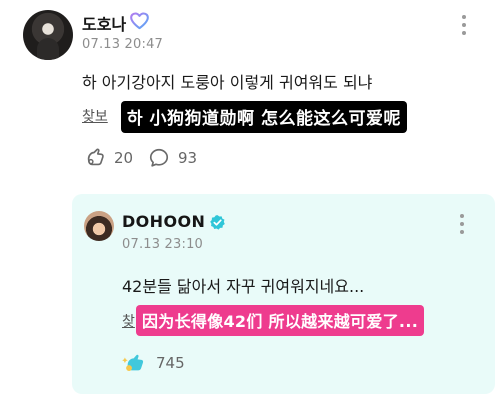 The width and height of the screenshot is (500, 405). What do you see at coordinates (159, 157) in the screenshot?
I see `comment-bubble-icon` at bounding box center [159, 157].